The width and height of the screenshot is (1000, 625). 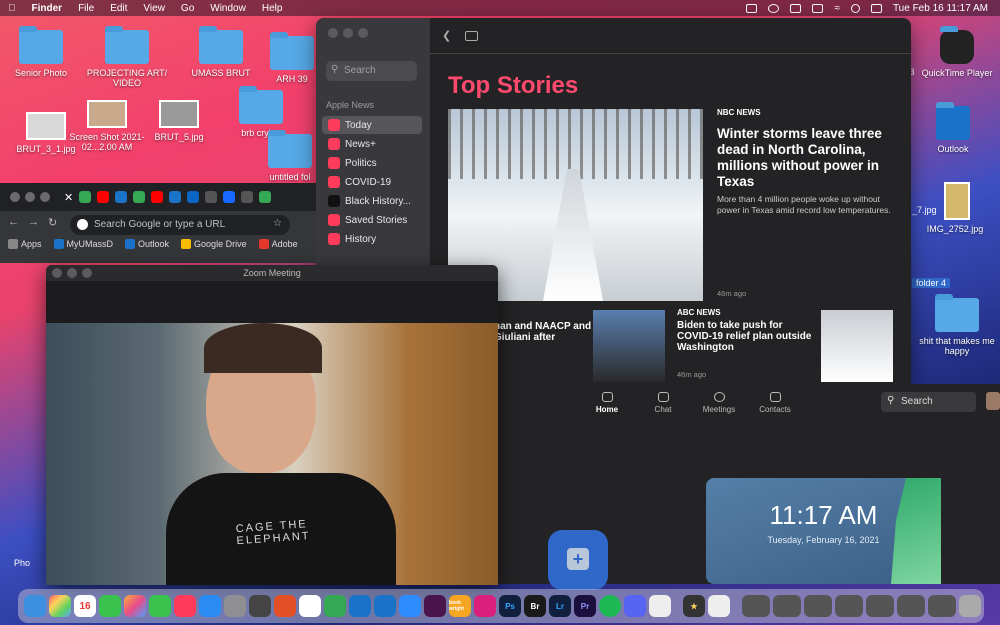 I want to click on news-search-input: ⚲ Search, so click(x=371, y=71).